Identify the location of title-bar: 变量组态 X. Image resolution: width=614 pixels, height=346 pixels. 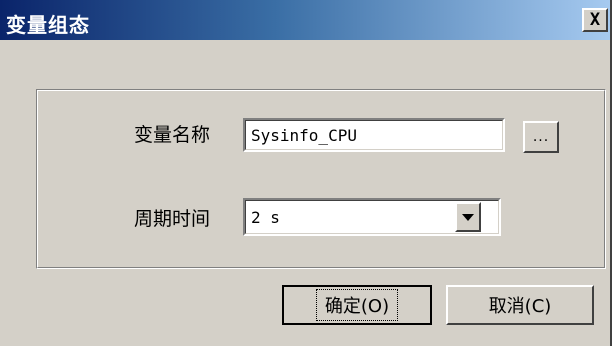
(305, 20).